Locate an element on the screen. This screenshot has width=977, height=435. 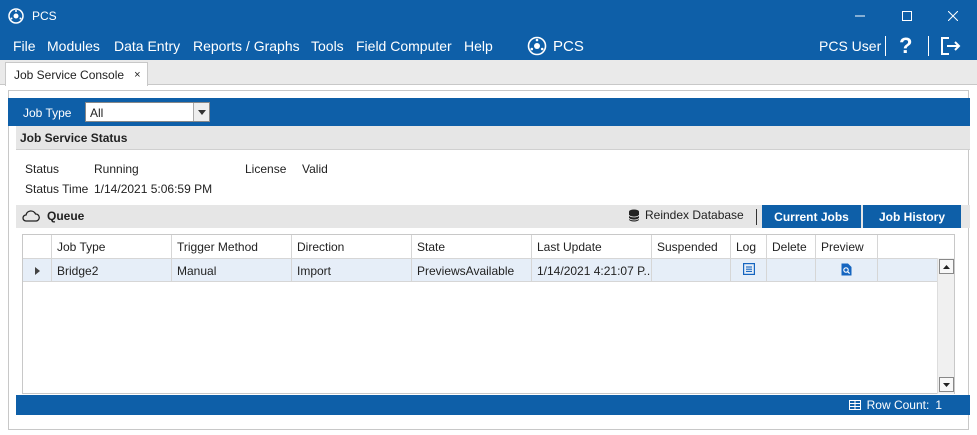
column-header-preview: Preview is located at coordinates (847, 246).